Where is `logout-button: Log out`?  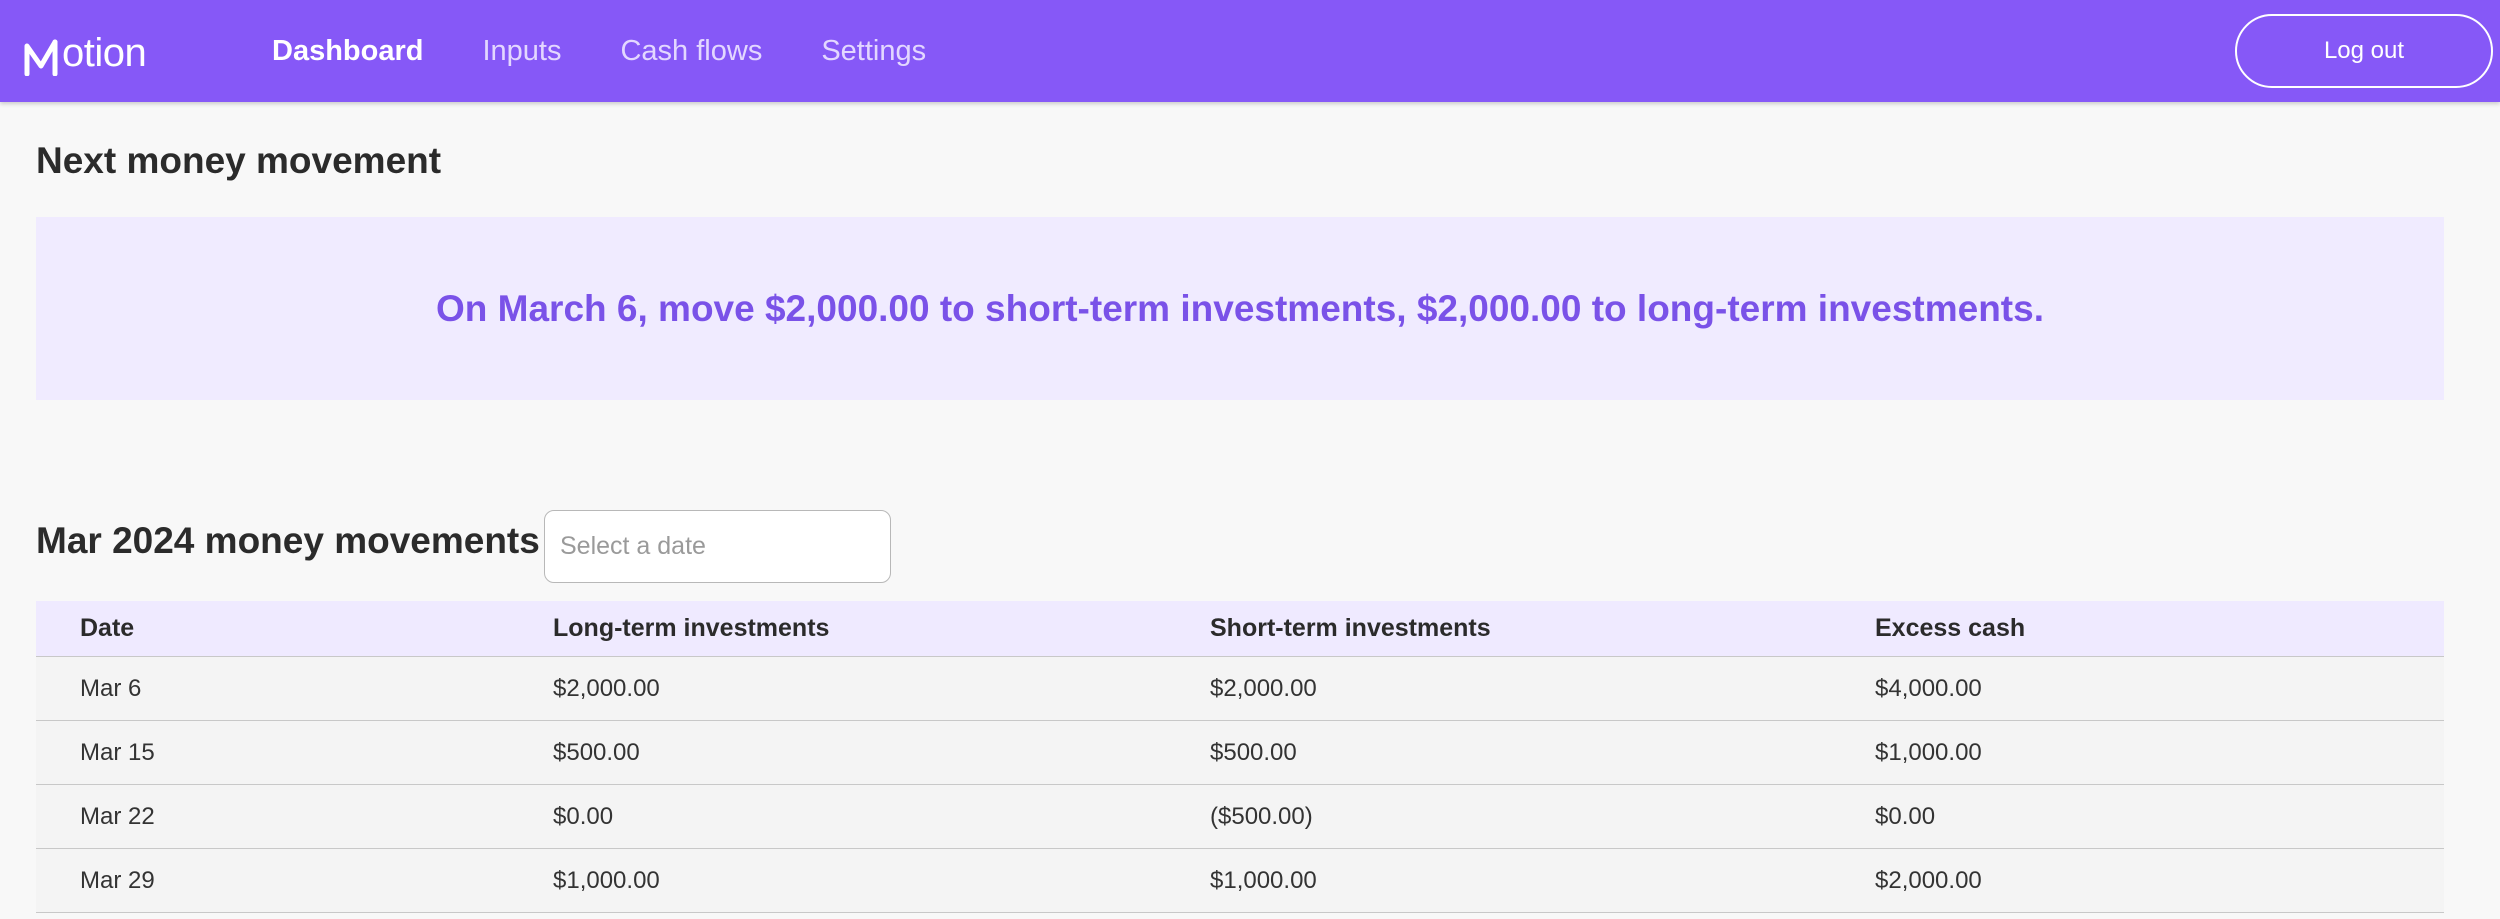
logout-button: Log out is located at coordinates (2364, 51).